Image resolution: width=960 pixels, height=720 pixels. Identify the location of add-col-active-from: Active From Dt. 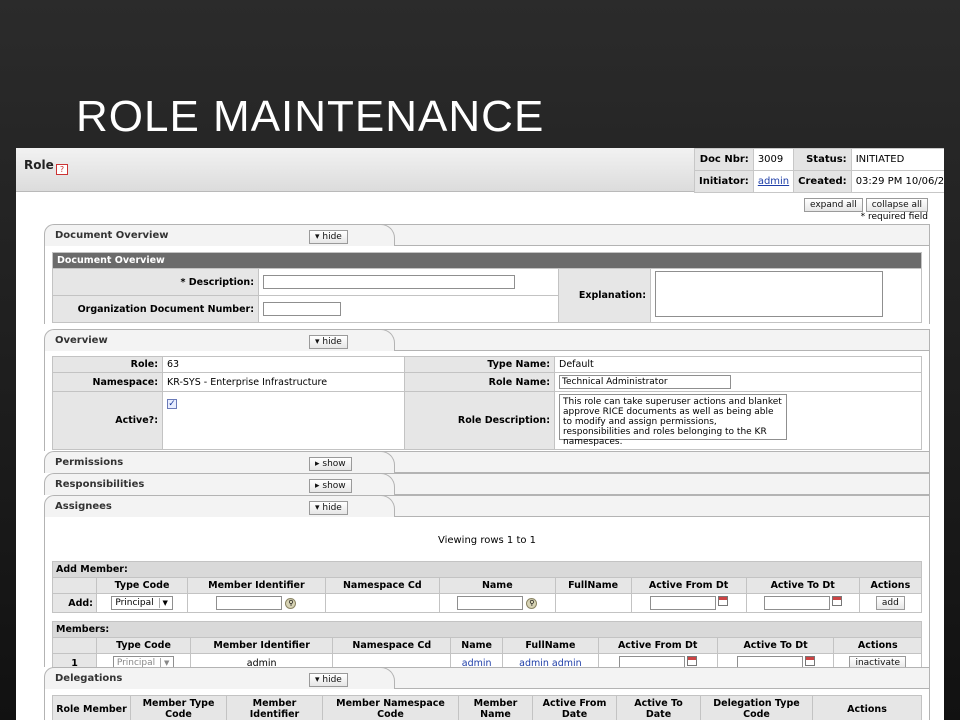
(688, 585).